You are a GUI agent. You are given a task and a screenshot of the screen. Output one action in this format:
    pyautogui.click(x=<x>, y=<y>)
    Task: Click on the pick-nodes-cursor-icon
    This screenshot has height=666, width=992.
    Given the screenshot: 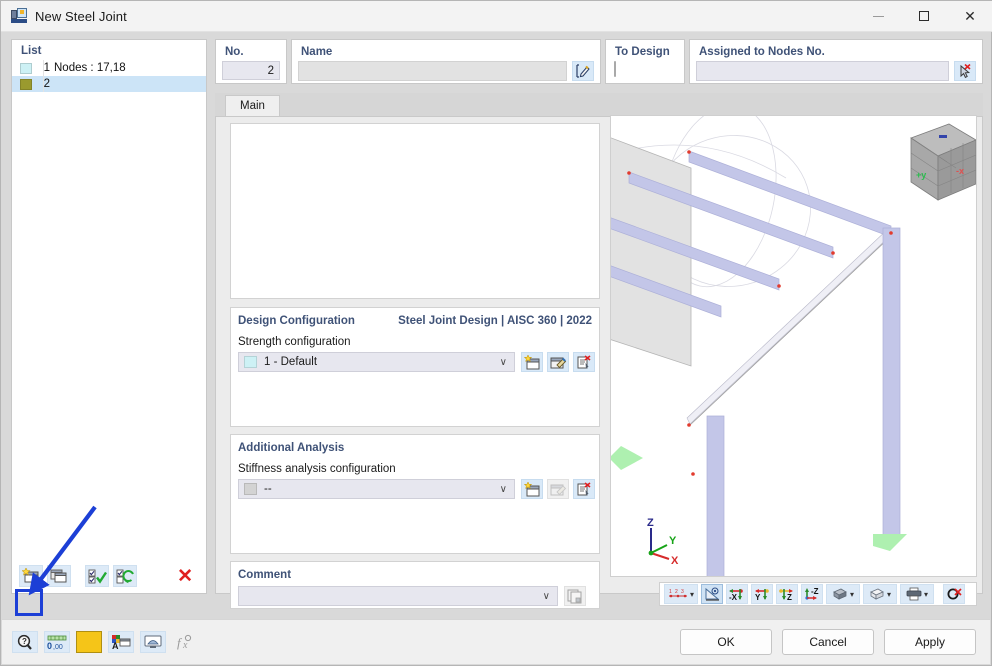 What is the action you would take?
    pyautogui.click(x=965, y=71)
    